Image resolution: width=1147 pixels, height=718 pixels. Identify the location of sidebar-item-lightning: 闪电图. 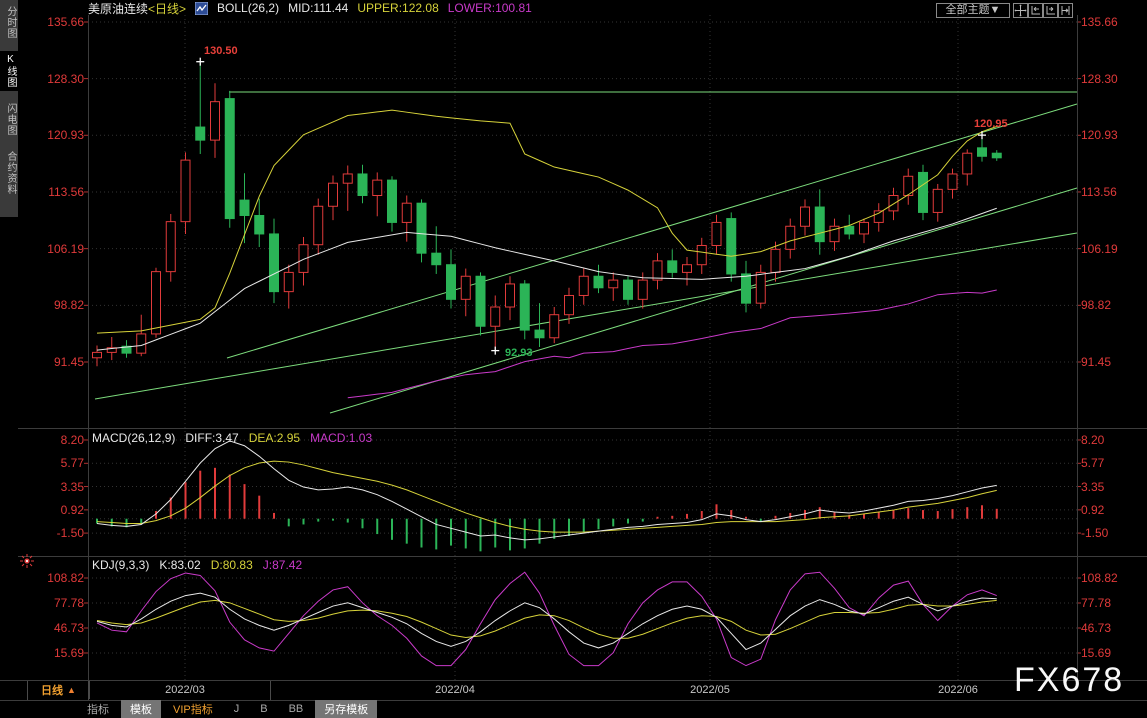
(9, 119).